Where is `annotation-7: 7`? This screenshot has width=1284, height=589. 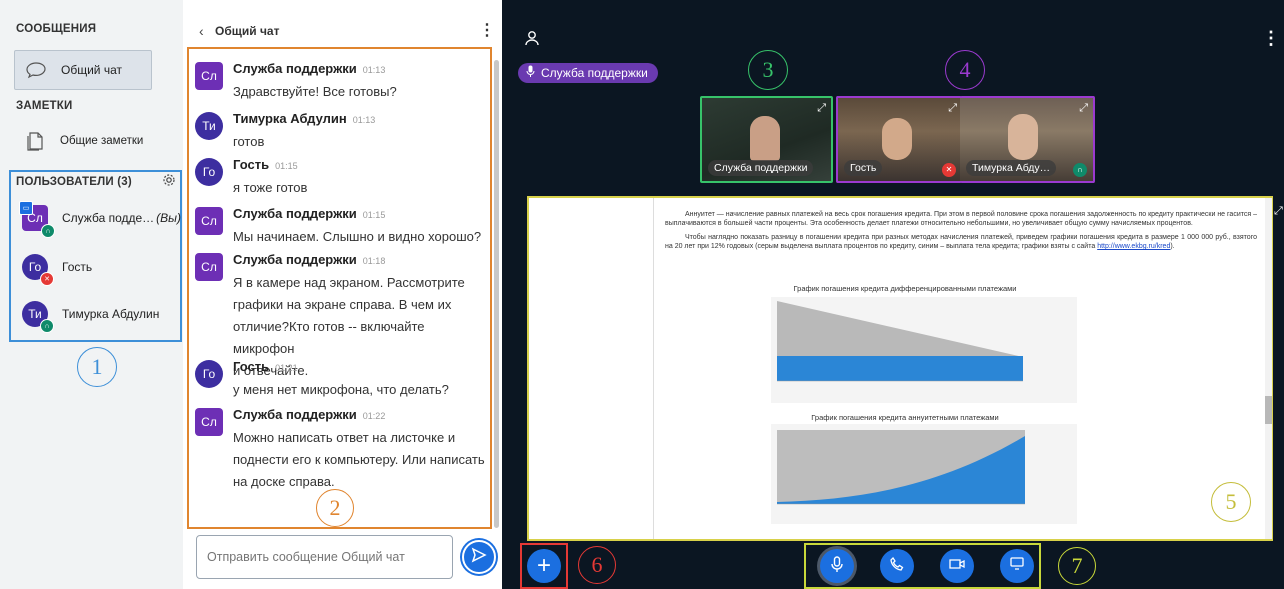
annotation-7: 7 is located at coordinates (1077, 566).